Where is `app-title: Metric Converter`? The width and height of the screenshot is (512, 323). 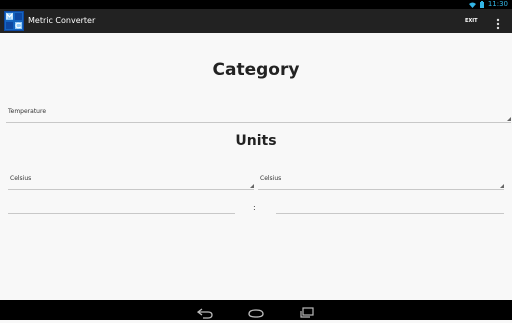 app-title: Metric Converter is located at coordinates (62, 20).